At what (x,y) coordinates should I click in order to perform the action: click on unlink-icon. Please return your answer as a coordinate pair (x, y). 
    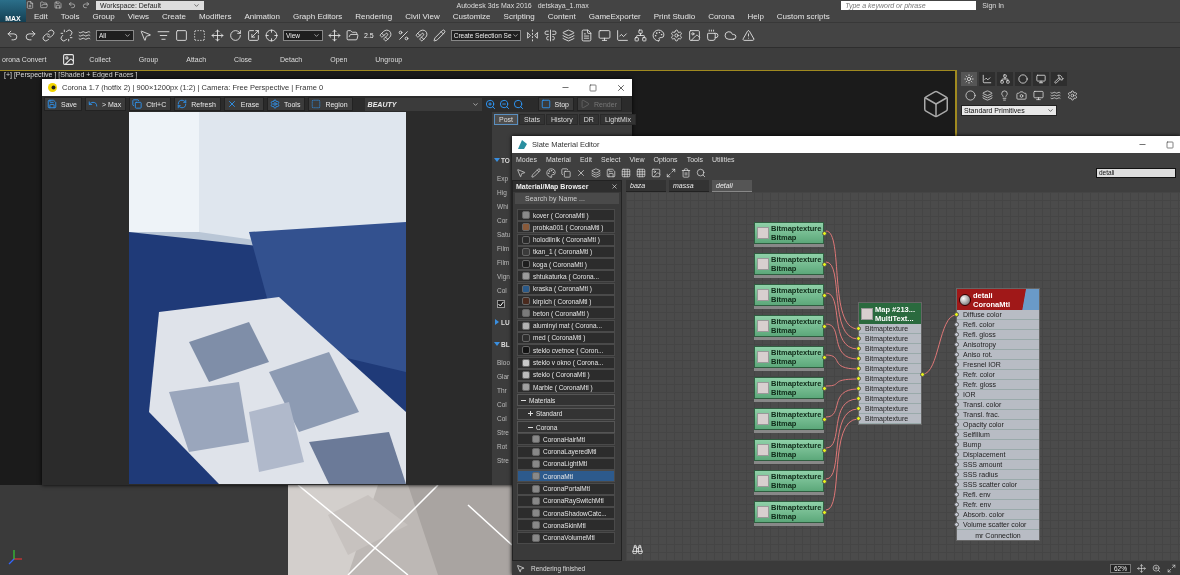
    Looking at the image, I should click on (66, 35).